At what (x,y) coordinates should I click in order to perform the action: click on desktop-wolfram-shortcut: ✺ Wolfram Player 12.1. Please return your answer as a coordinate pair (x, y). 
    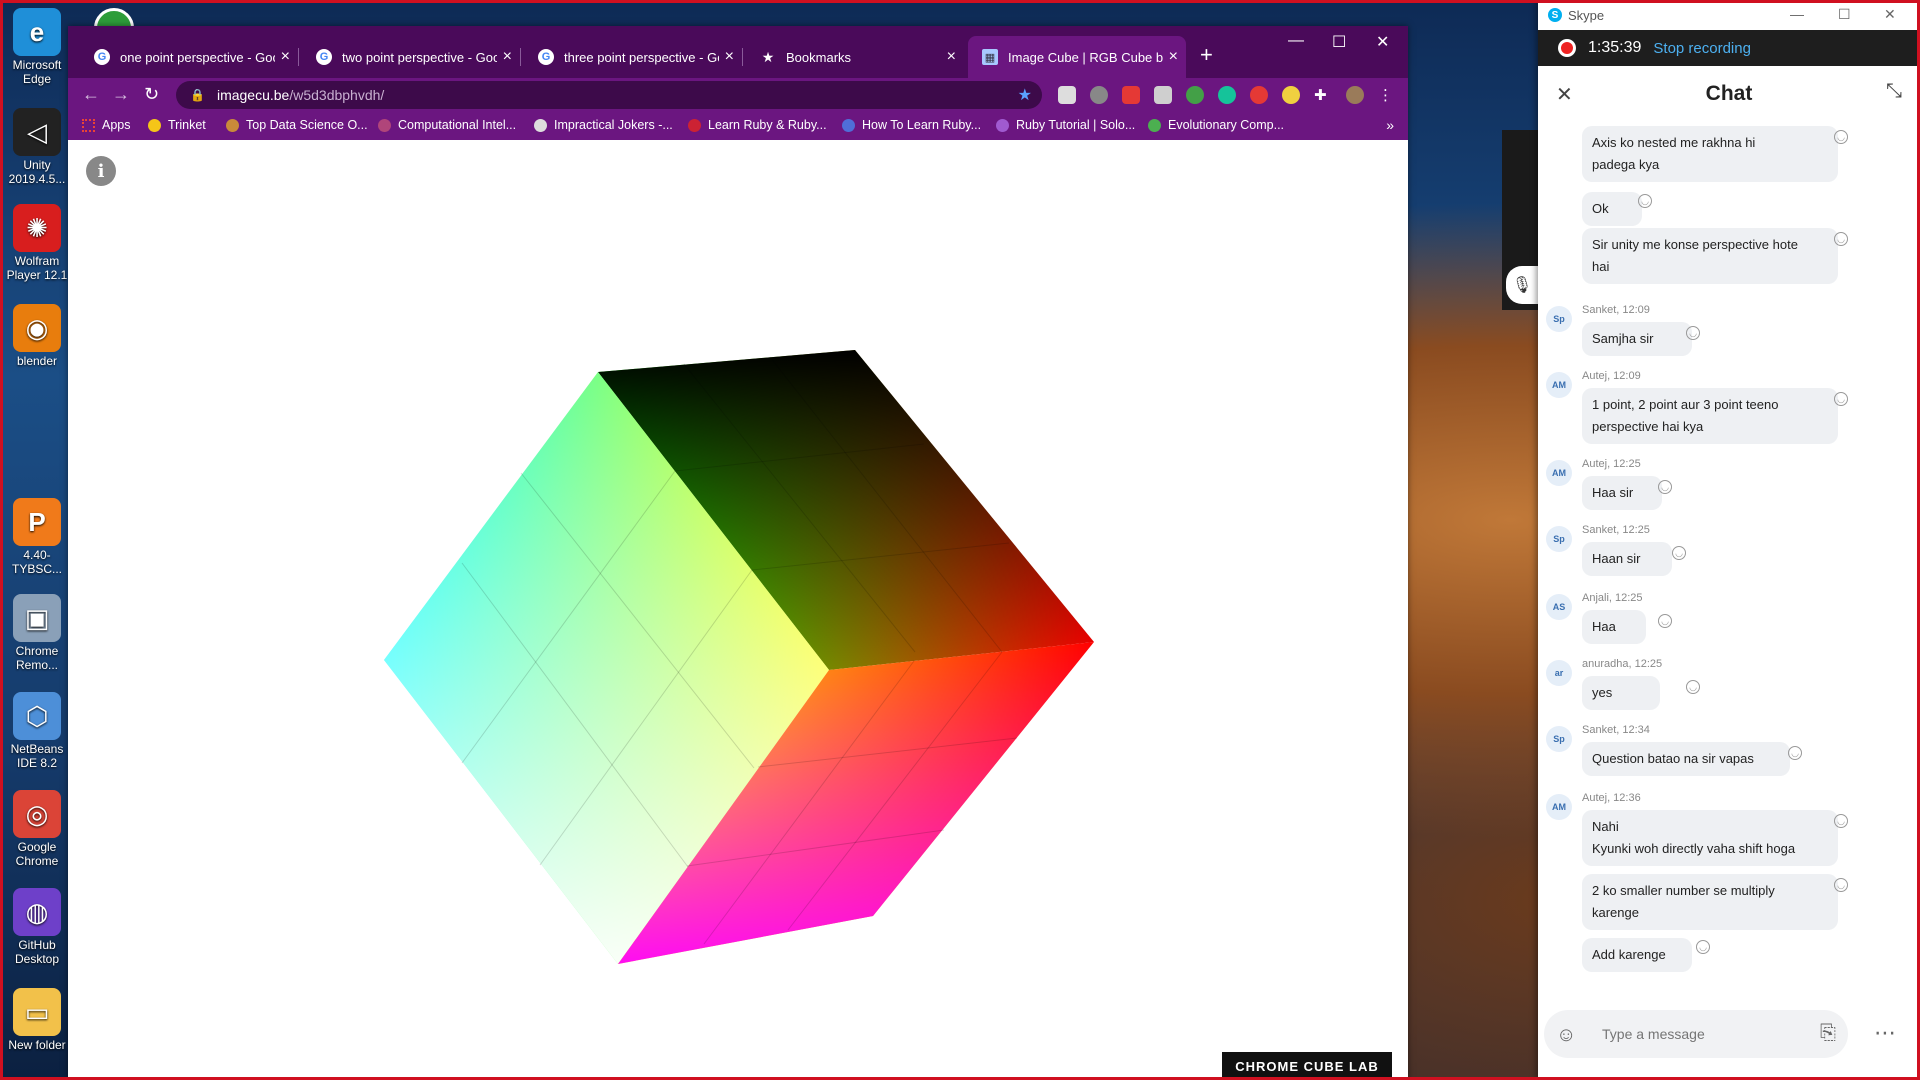
    Looking at the image, I should click on (37, 241).